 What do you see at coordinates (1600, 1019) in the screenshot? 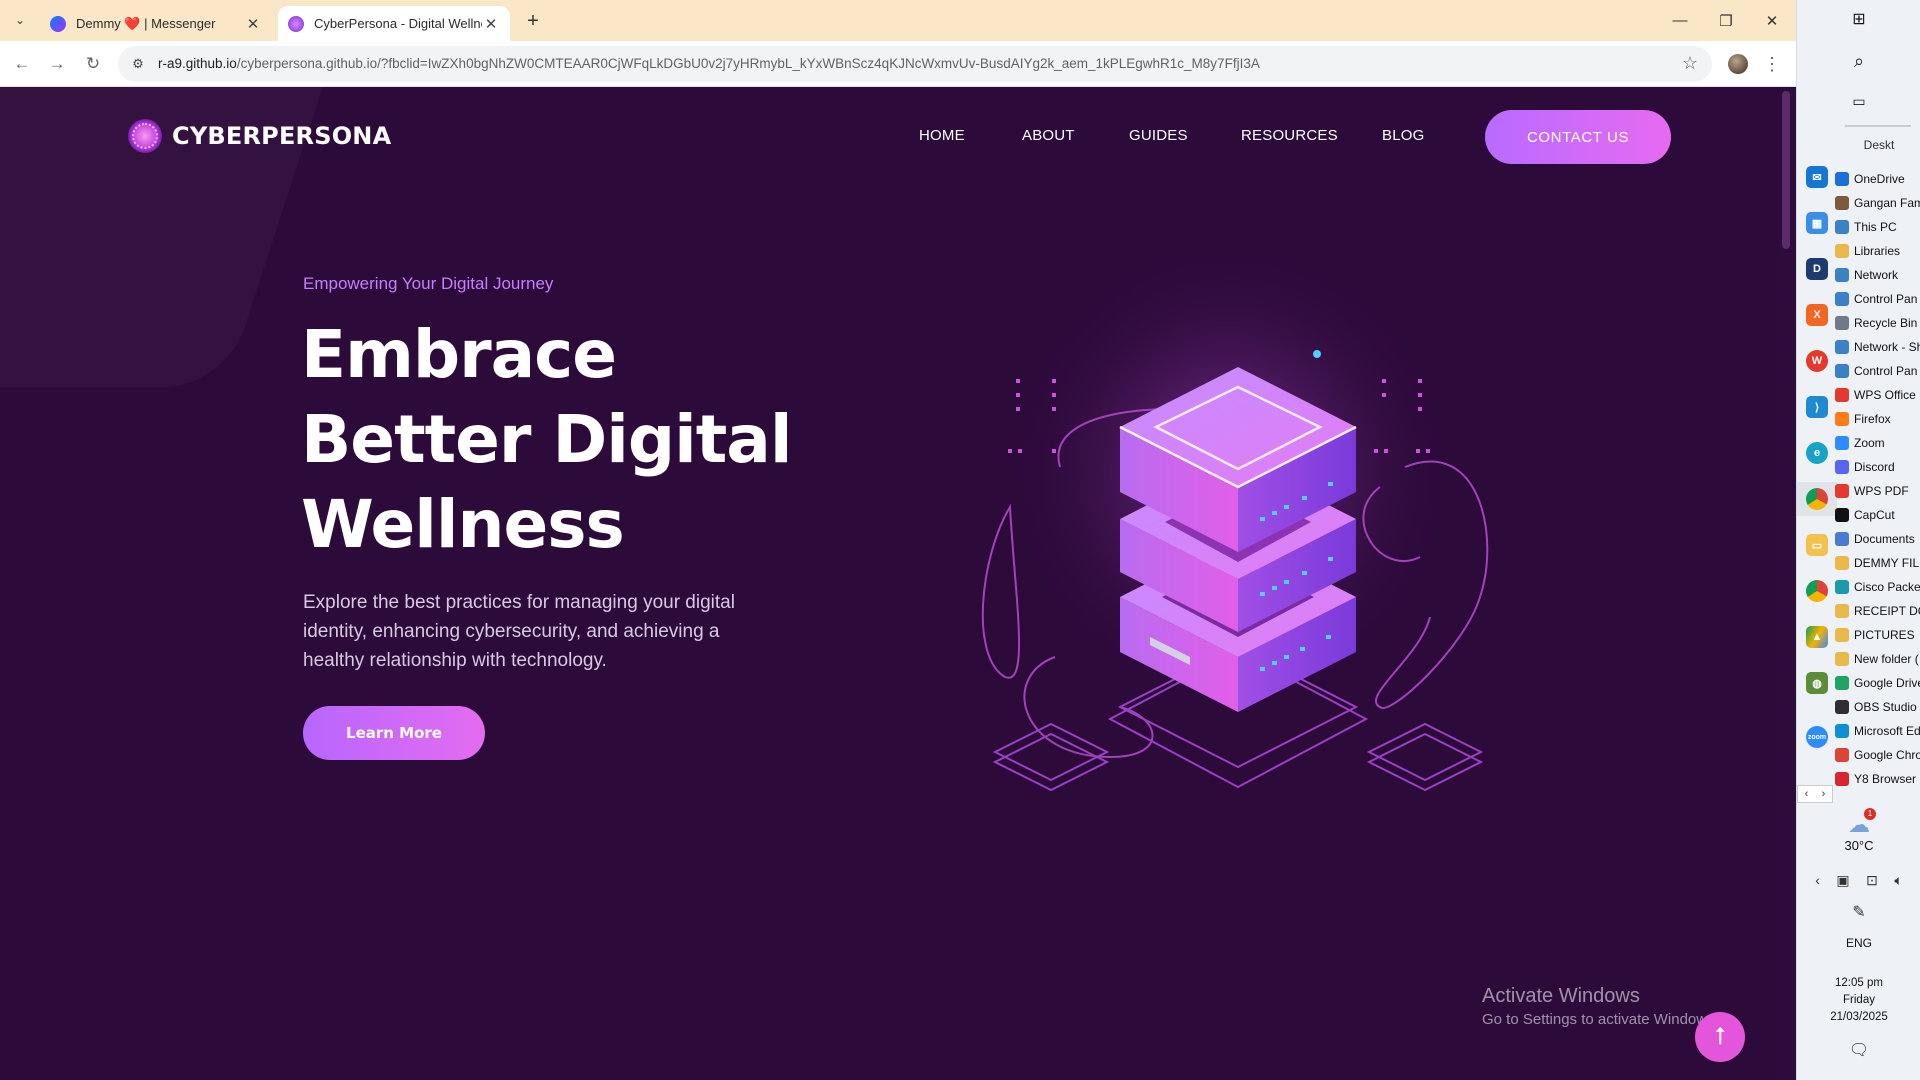
I see `watermark-subtitle: Go to Settings to activate Windows.` at bounding box center [1600, 1019].